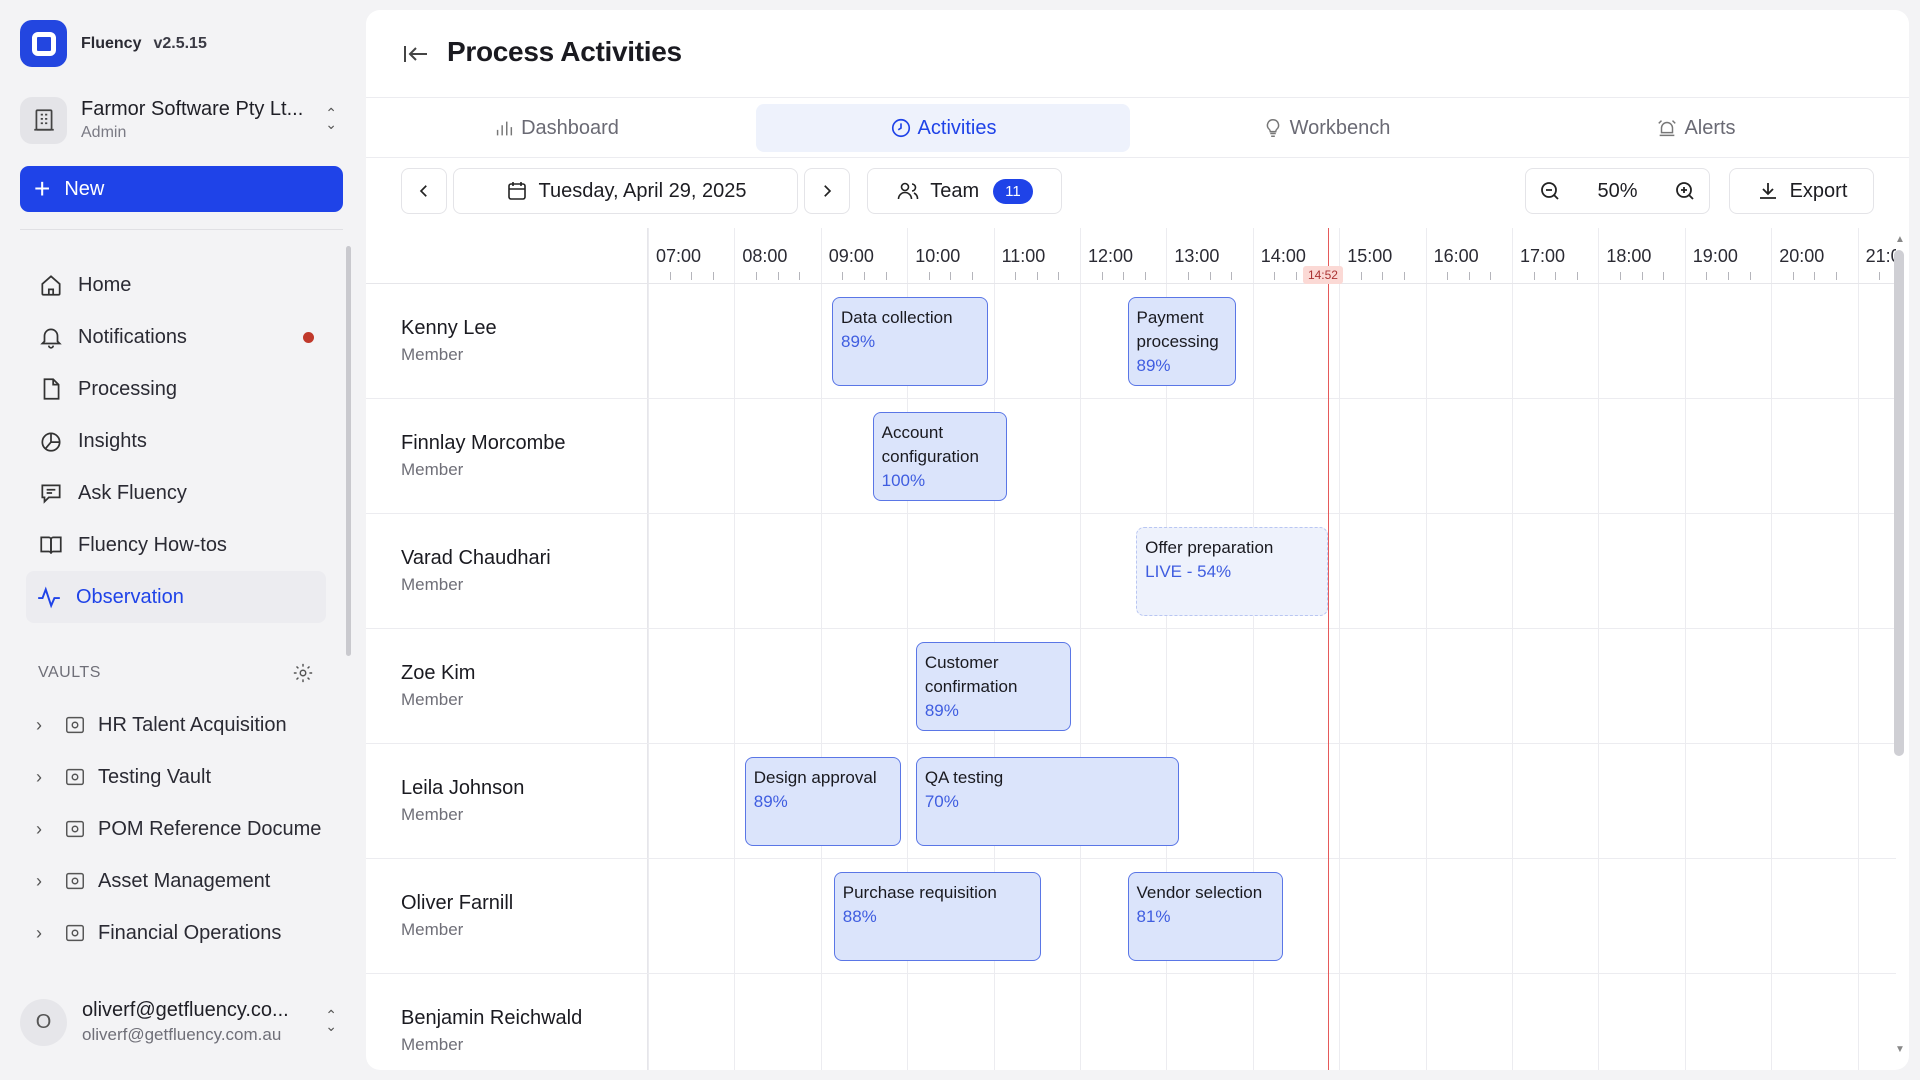  What do you see at coordinates (49, 597) in the screenshot?
I see `activity-icon` at bounding box center [49, 597].